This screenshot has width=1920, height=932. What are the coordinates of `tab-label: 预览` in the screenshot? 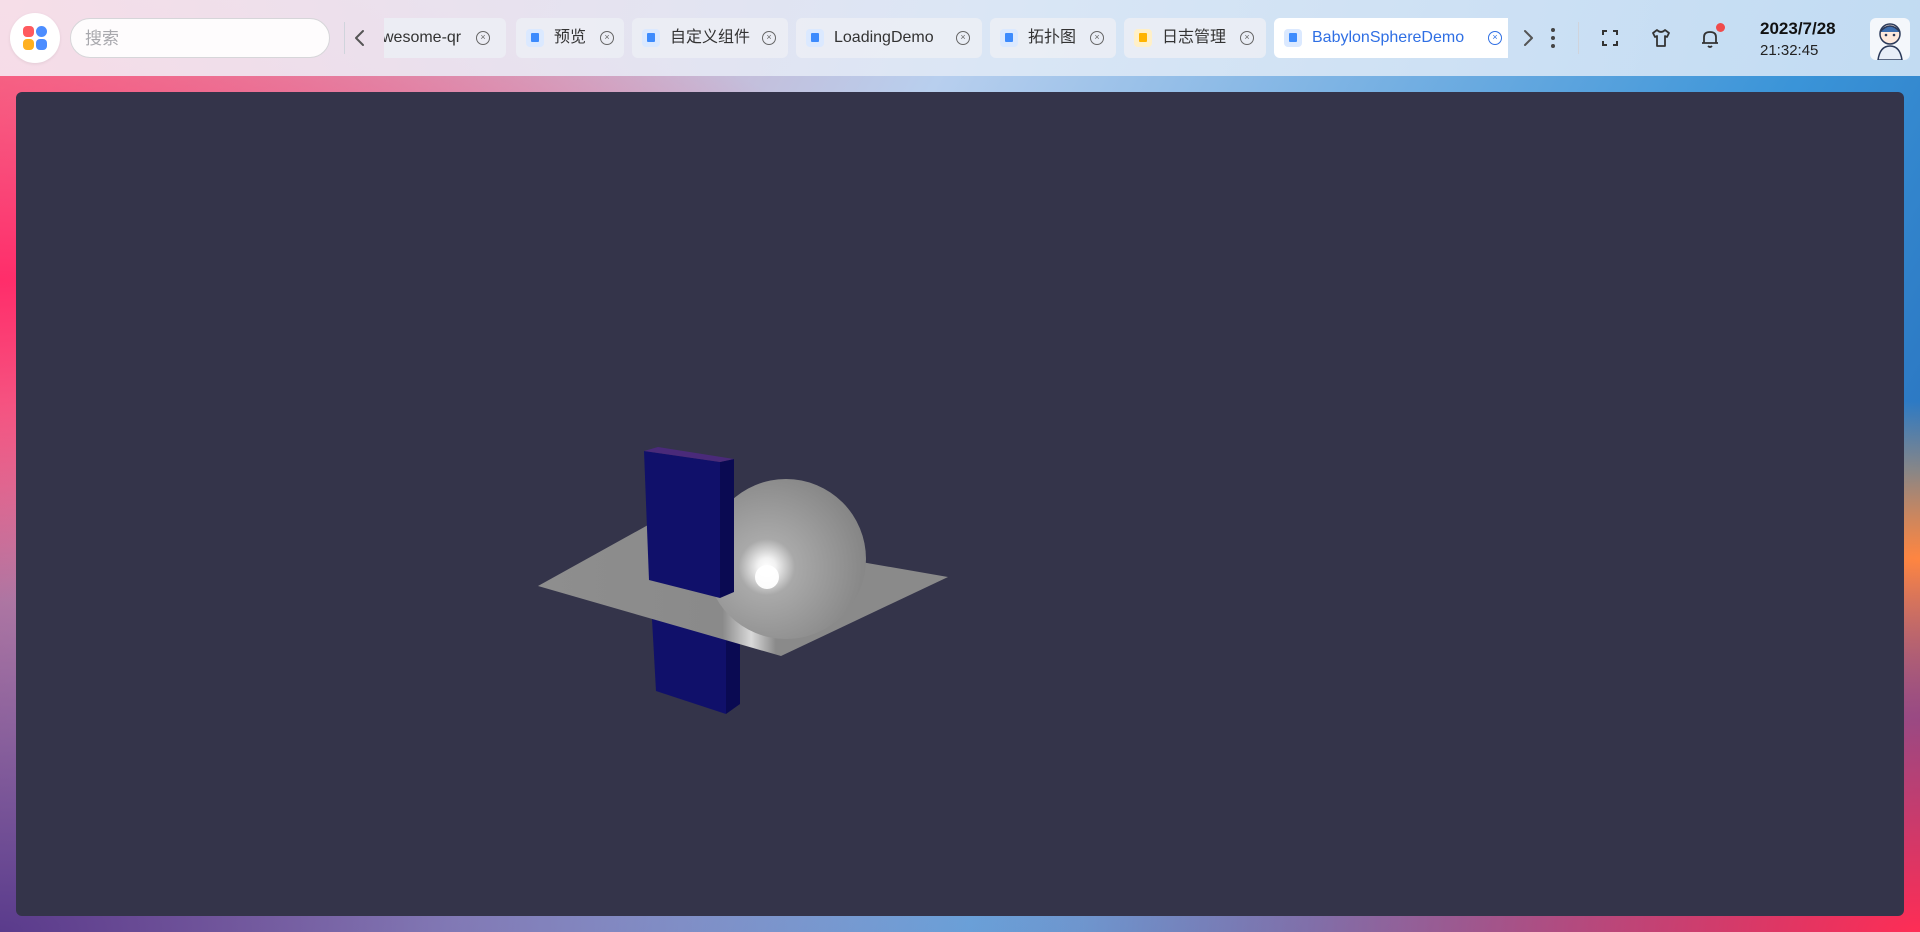 It's located at (570, 37).